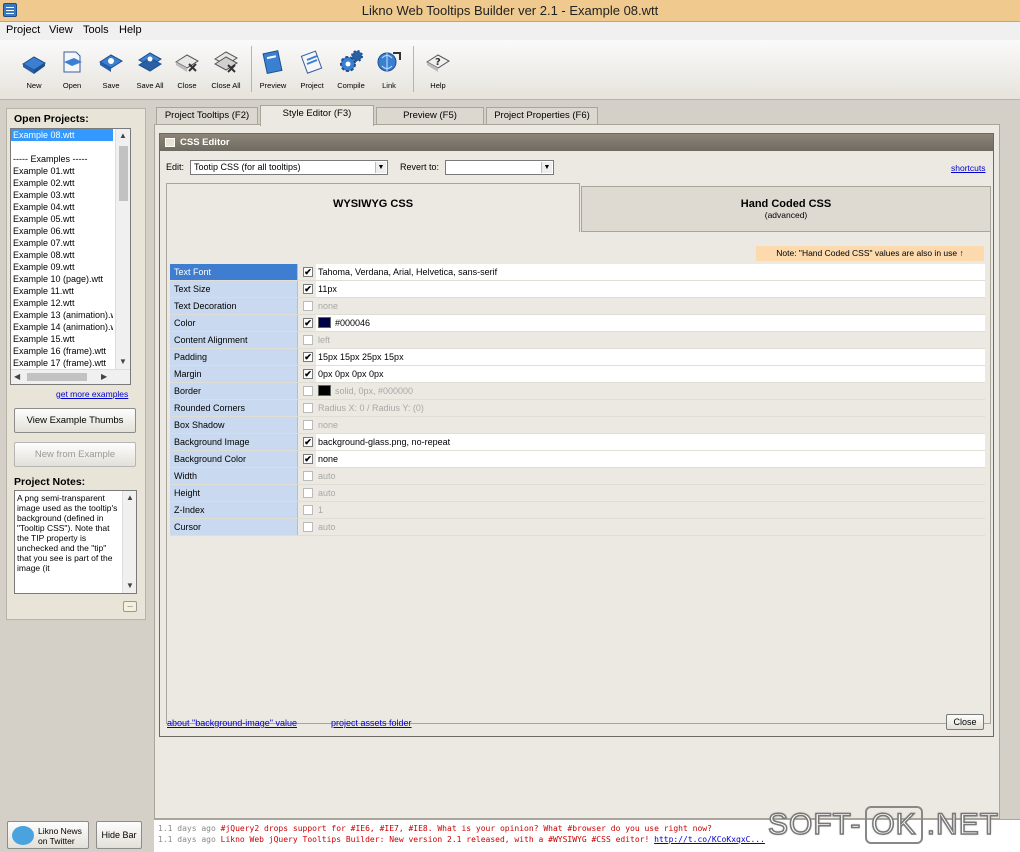 The width and height of the screenshot is (1020, 852). I want to click on list-item: Example 04.wtt, so click(62, 207).